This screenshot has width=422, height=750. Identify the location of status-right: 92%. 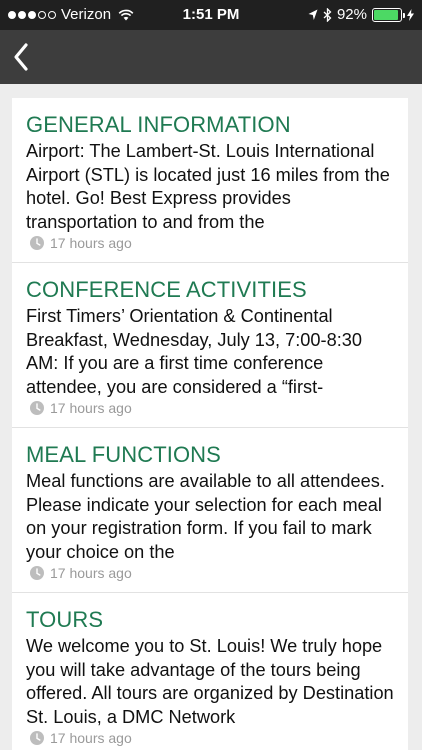
(361, 14).